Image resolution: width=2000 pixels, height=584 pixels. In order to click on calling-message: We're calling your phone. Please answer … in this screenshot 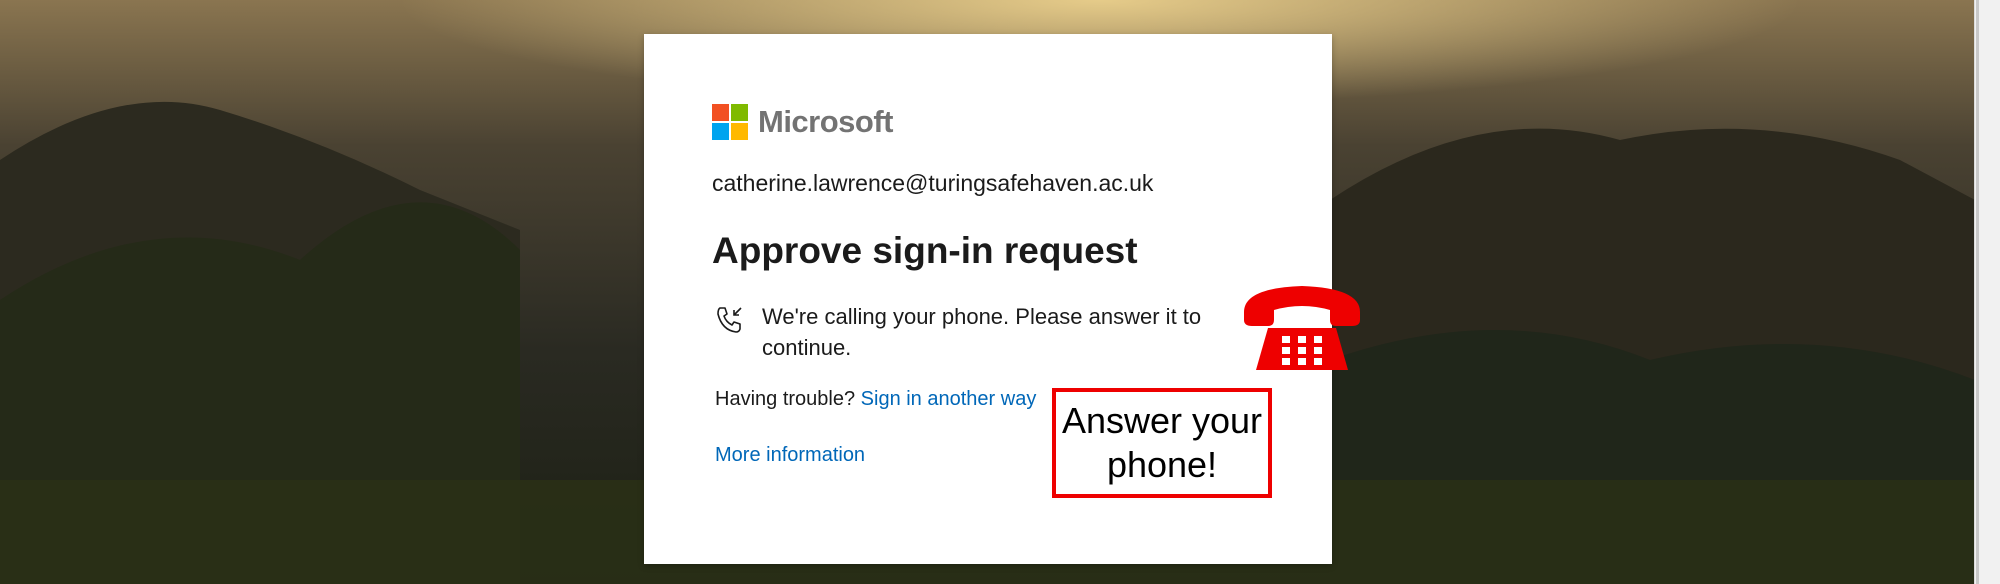, I will do `click(982, 332)`.